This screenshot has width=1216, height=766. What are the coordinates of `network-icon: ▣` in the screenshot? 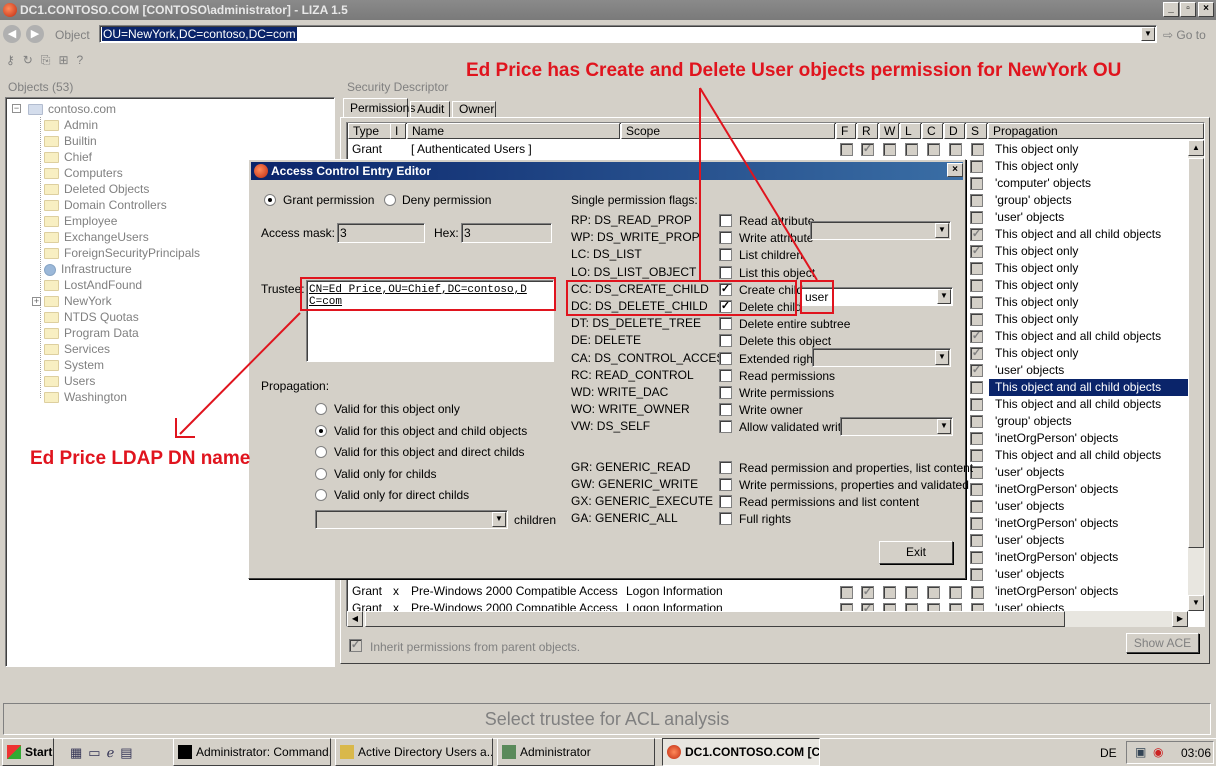 It's located at (1140, 752).